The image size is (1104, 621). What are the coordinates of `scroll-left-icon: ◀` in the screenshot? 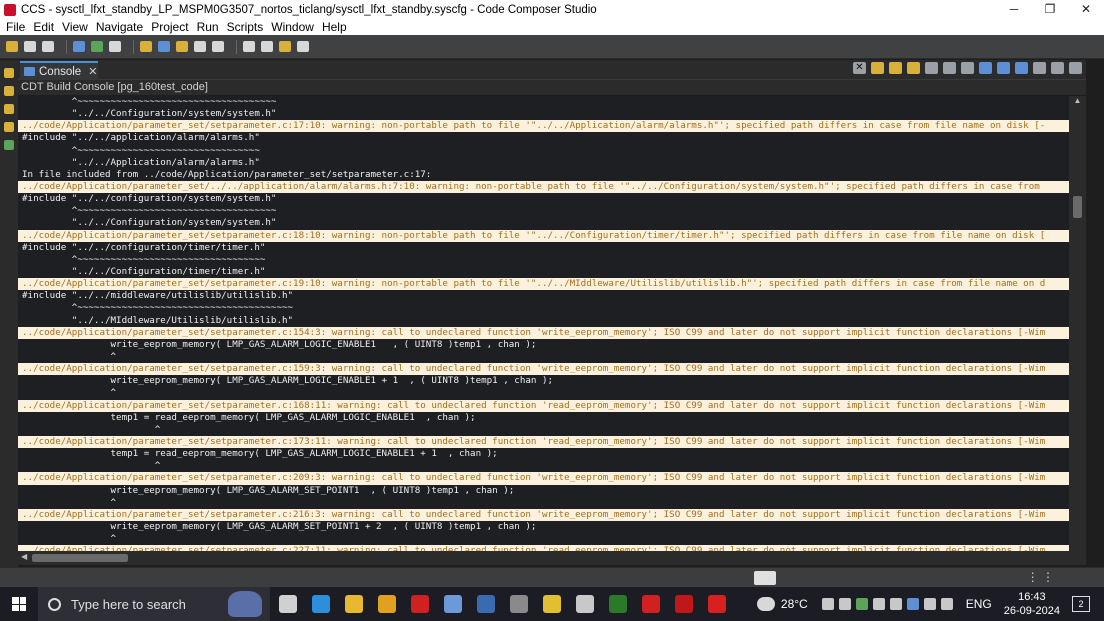 It's located at (24, 556).